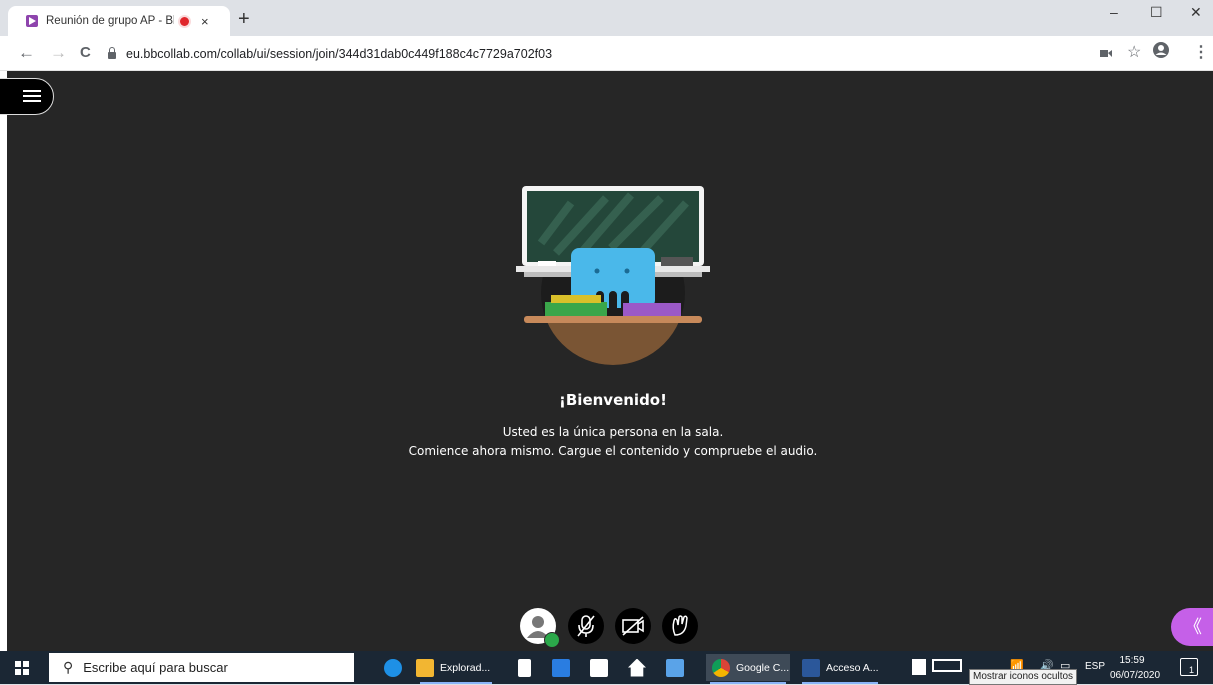 This screenshot has width=1213, height=685. I want to click on hidden-icons-tooltip: Mostrar iconos ocultos, so click(1023, 677).